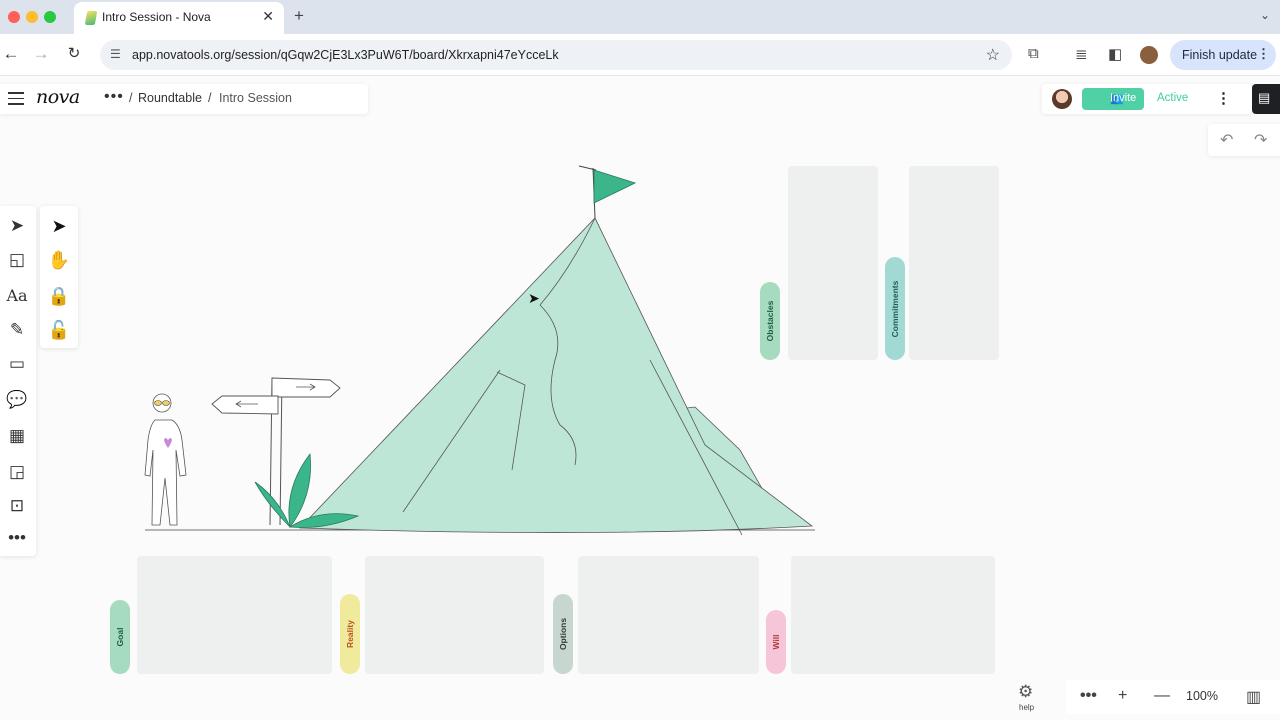 This screenshot has height=720, width=1280. I want to click on bookmark-star-icon: ☆, so click(993, 55).